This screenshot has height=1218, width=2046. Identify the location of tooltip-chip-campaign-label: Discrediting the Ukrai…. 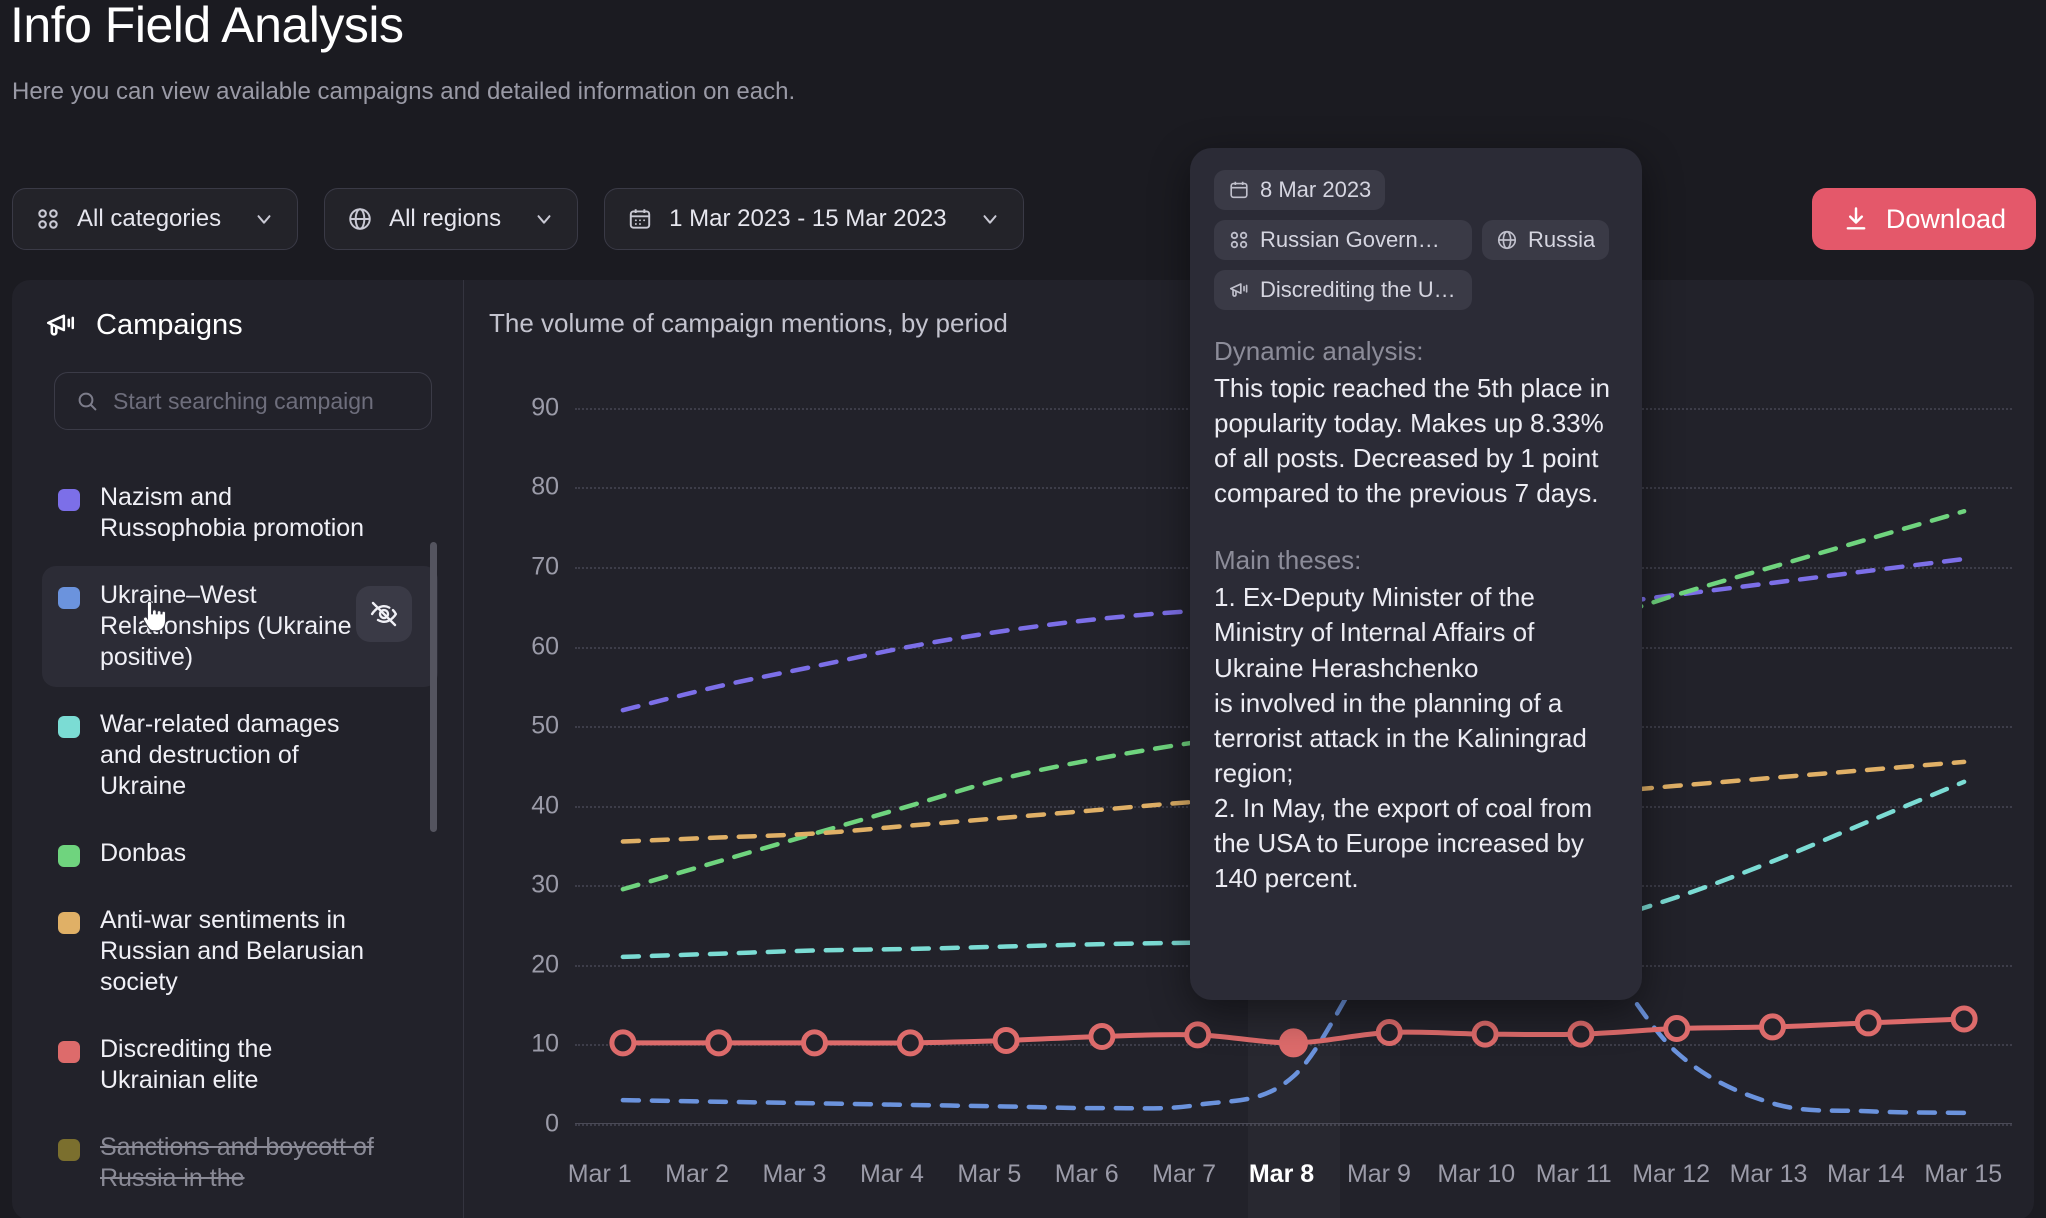
(1359, 289).